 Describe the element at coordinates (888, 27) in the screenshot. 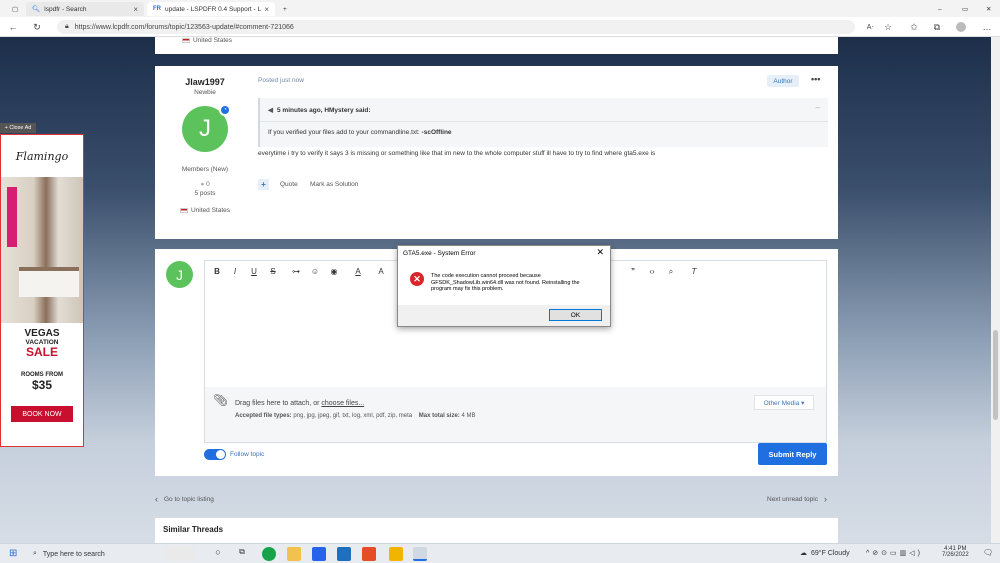

I see `favorite-star-icon: ☆` at that location.